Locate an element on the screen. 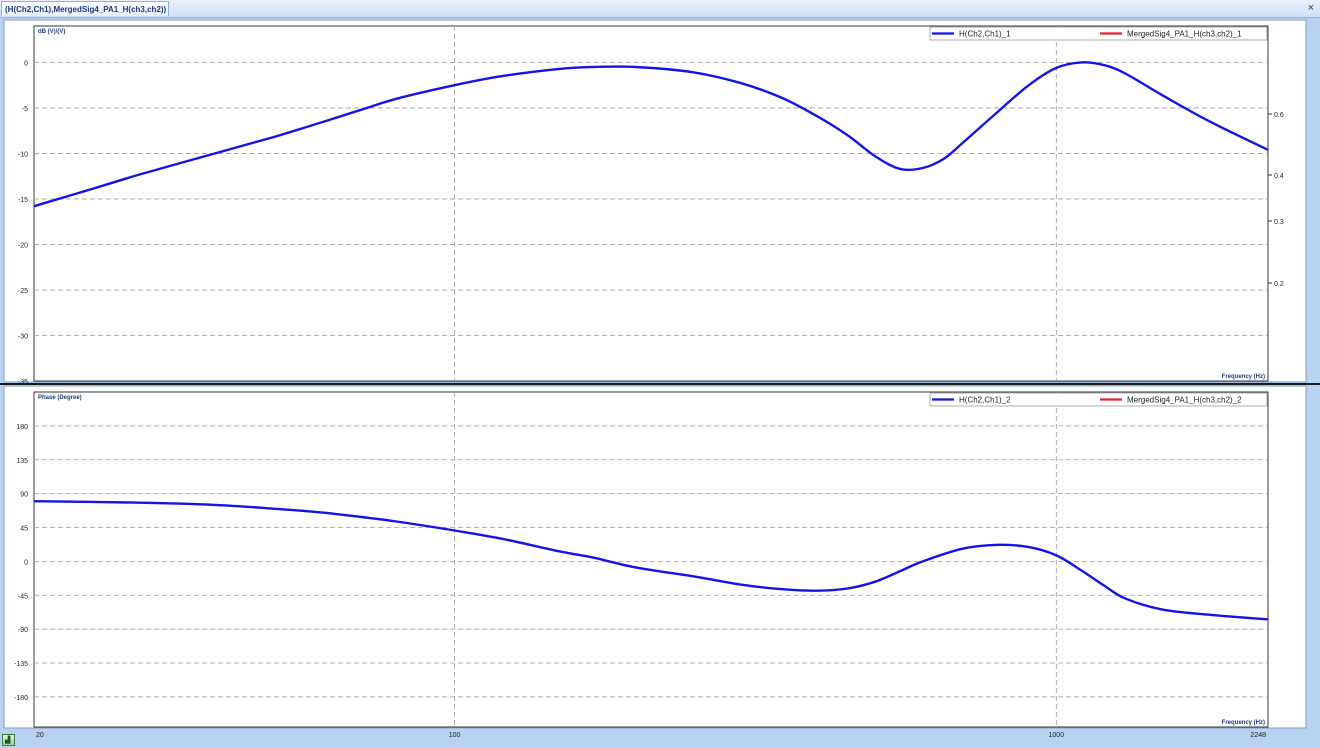 The width and height of the screenshot is (1320, 748). y-tick-label: 180 is located at coordinates (22, 427).